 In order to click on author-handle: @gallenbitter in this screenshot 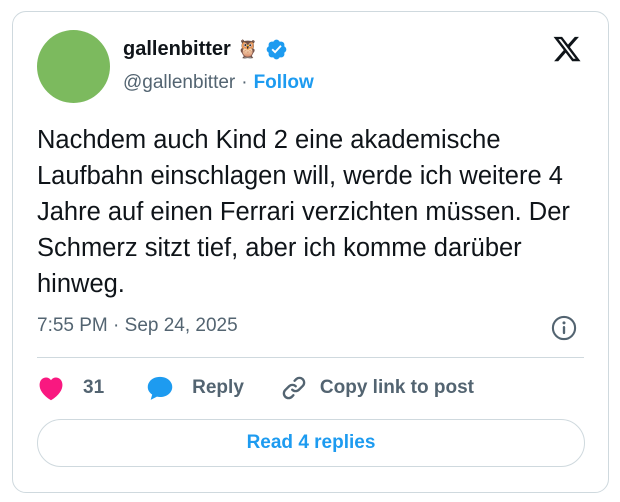, I will do `click(179, 83)`.